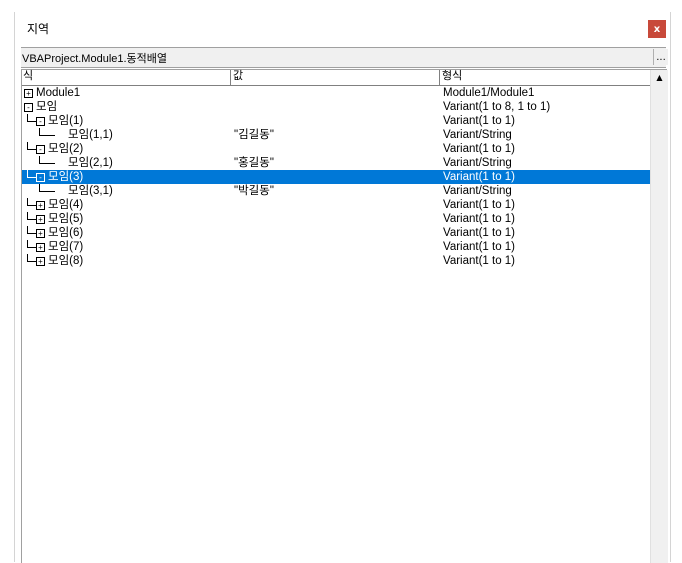 This screenshot has height=563, width=682. I want to click on column-header-type: 형식, so click(545, 77).